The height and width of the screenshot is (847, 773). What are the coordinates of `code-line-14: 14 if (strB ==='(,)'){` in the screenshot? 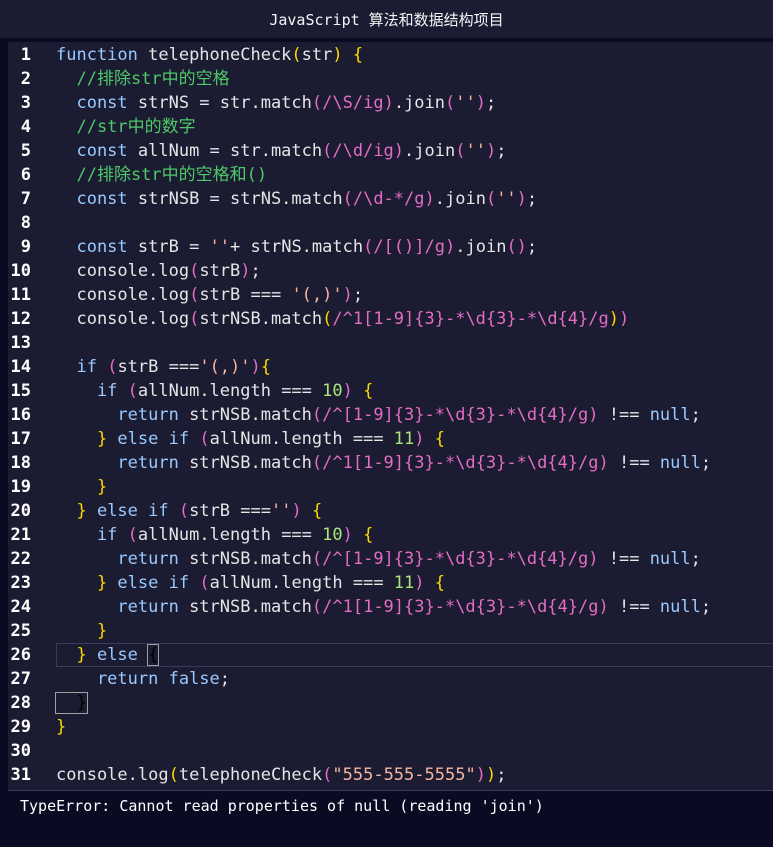 It's located at (386, 367).